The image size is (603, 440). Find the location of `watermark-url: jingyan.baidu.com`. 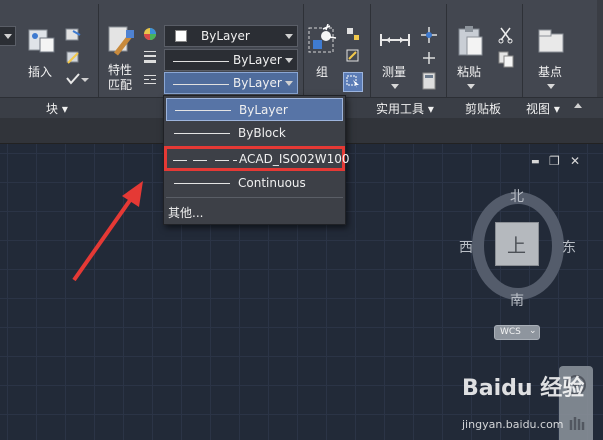

watermark-url: jingyan.baidu.com is located at coordinates (513, 424).